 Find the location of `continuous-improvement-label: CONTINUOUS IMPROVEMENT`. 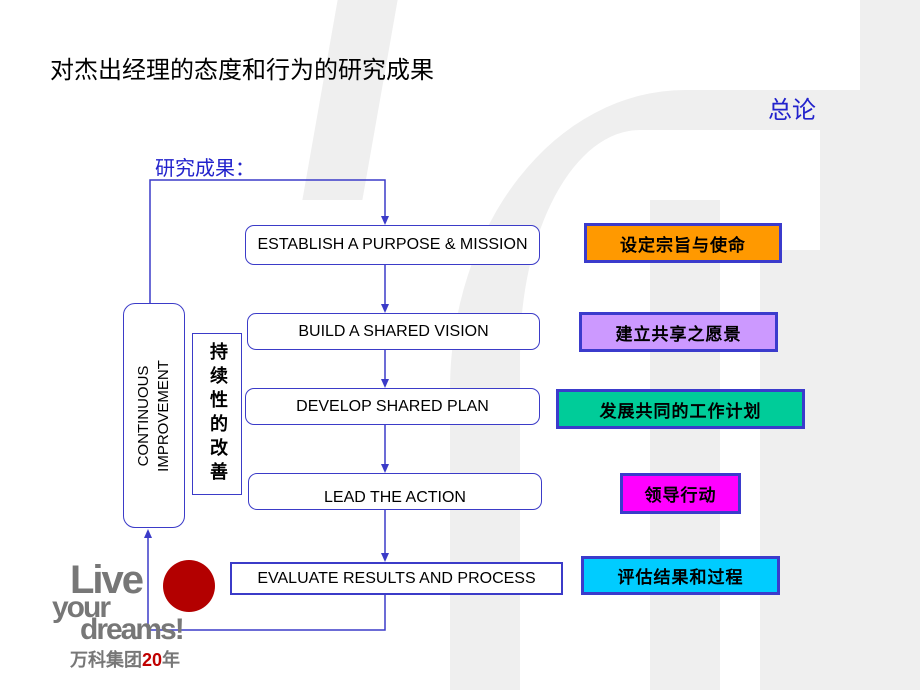

continuous-improvement-label: CONTINUOUS IMPROVEMENT is located at coordinates (153, 415).